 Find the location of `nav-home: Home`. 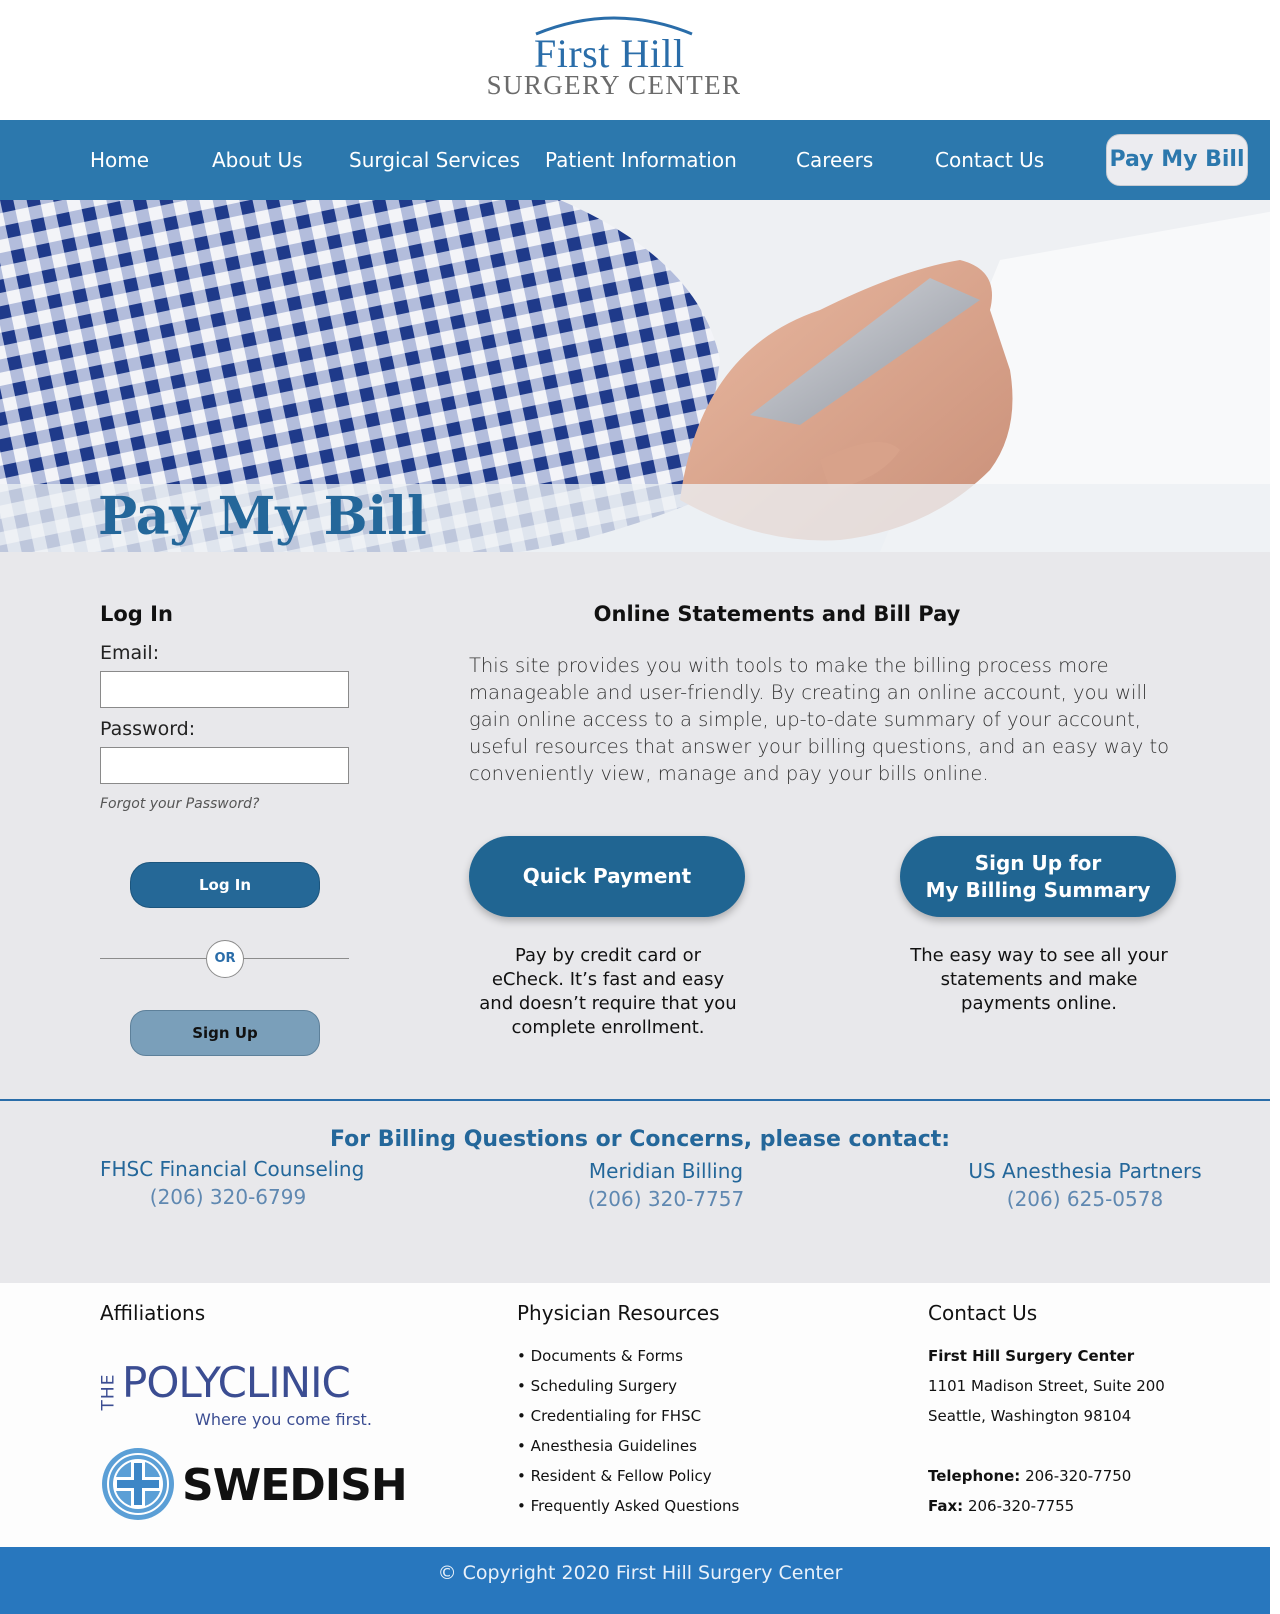

nav-home: Home is located at coordinates (119, 160).